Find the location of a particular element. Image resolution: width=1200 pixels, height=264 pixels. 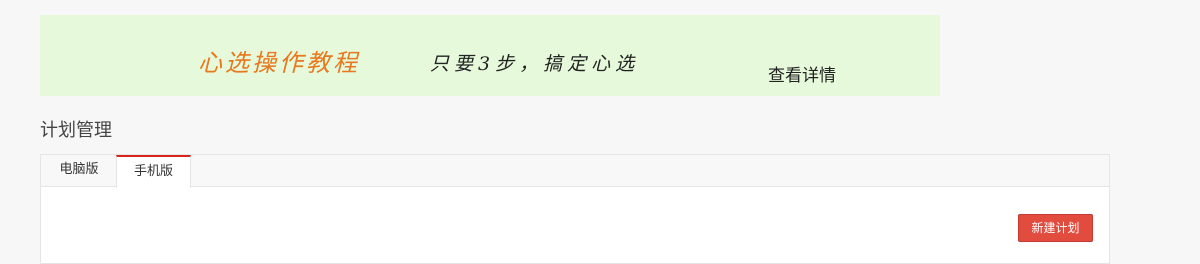

tab-bar: 电脑版 手机版 is located at coordinates (575, 171).